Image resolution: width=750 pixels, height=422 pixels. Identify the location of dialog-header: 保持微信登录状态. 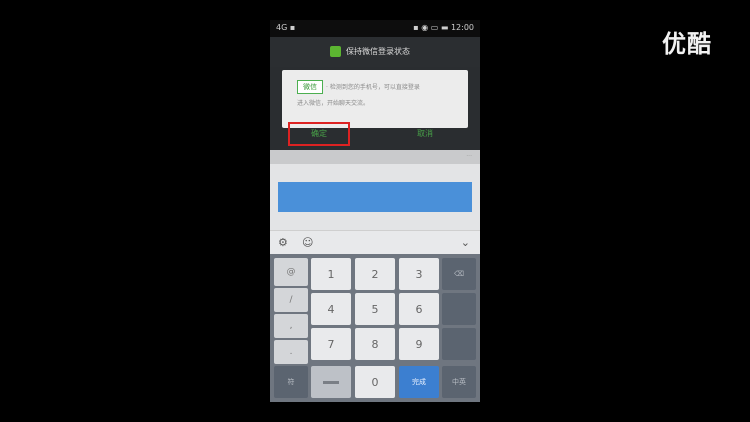
(375, 52).